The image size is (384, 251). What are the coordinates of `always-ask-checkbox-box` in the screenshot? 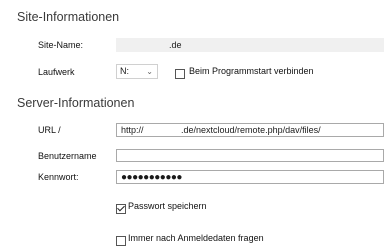 It's located at (121, 241).